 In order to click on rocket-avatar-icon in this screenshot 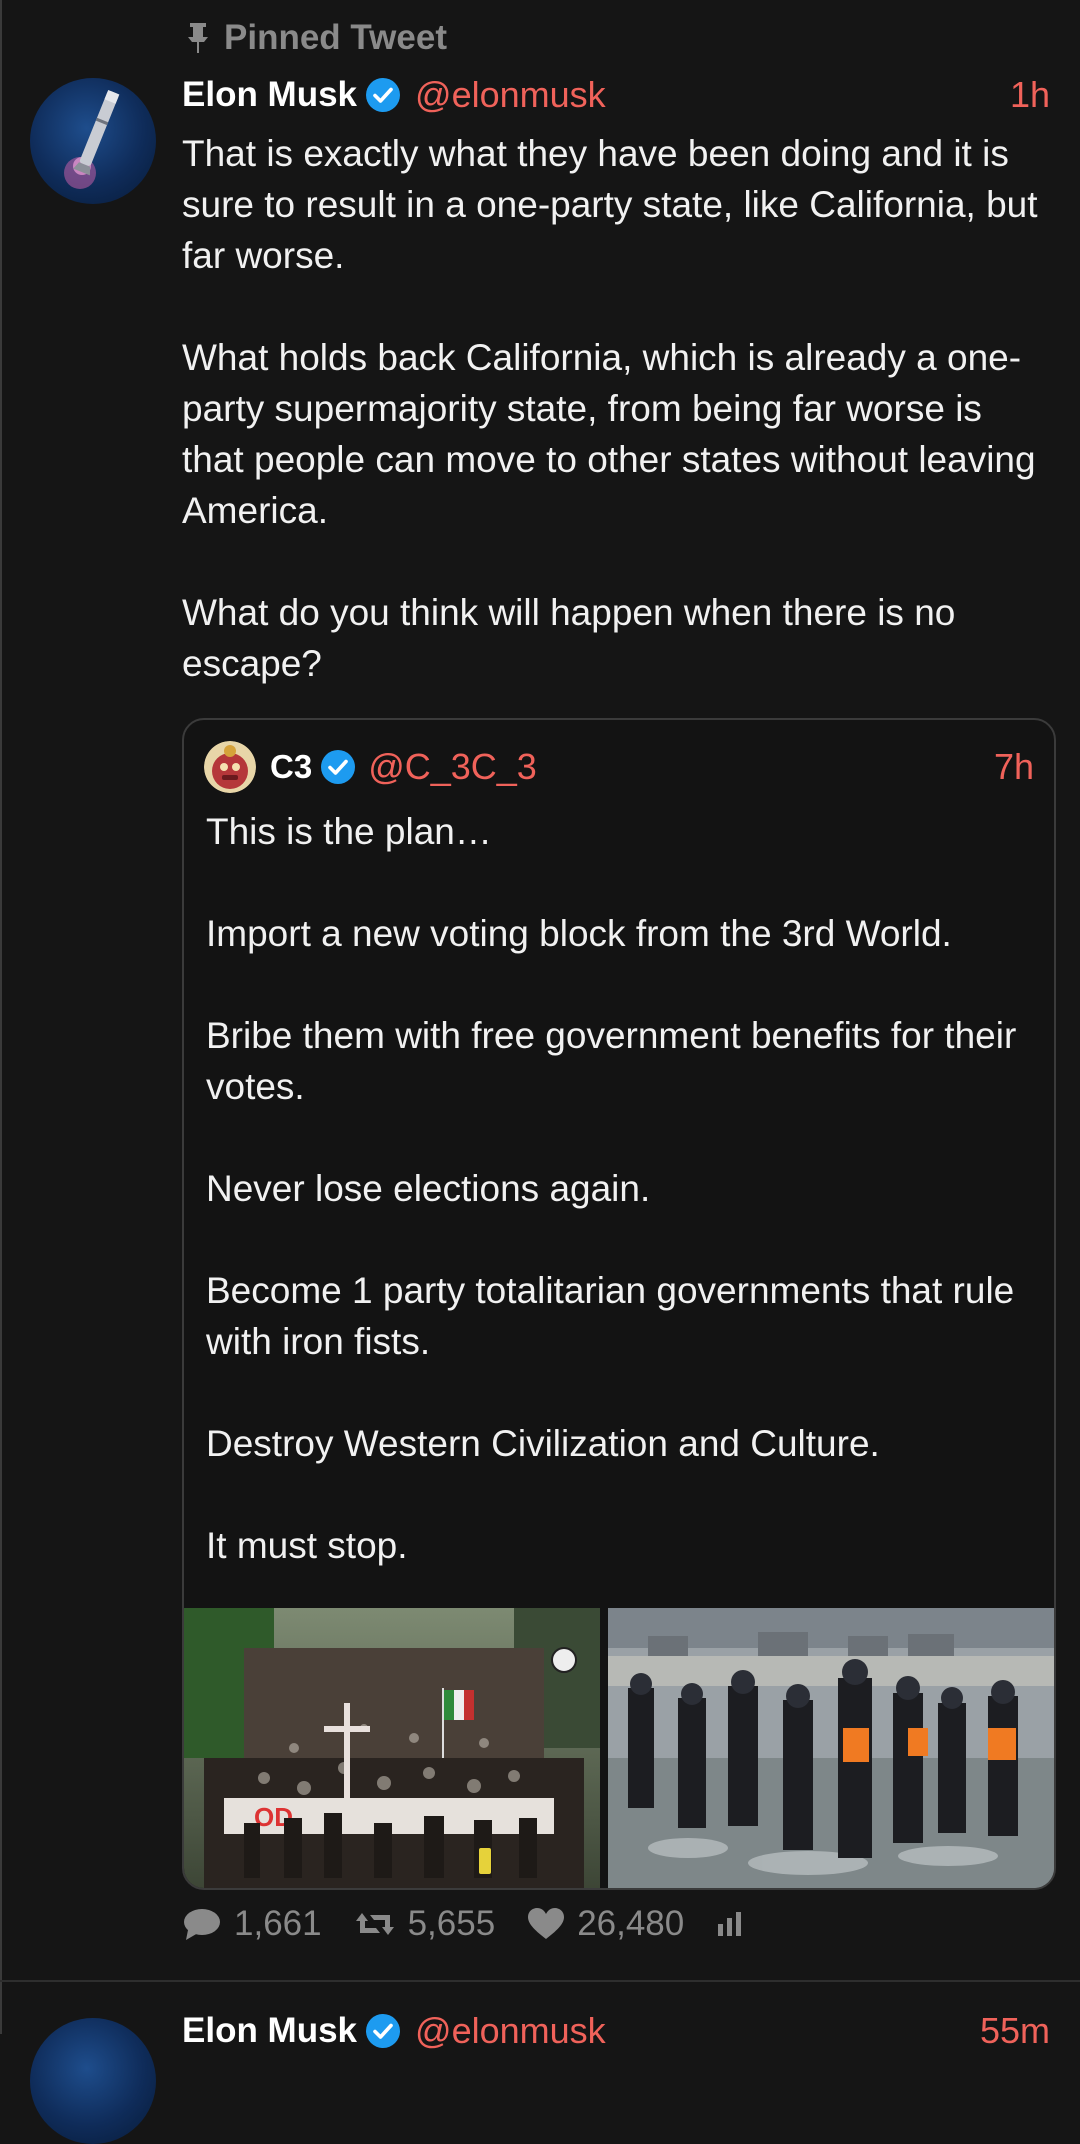, I will do `click(92, 139)`.